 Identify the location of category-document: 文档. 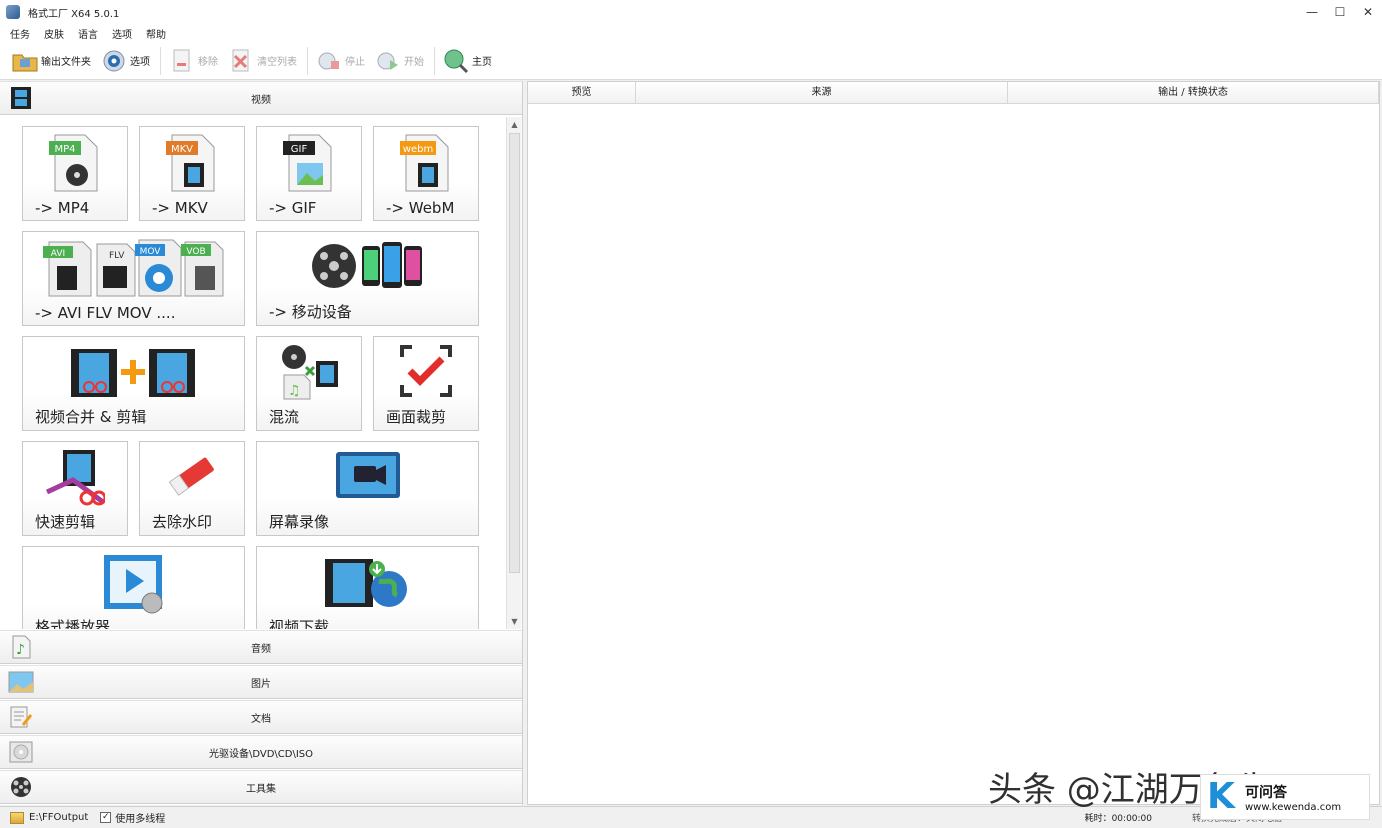
(261, 717).